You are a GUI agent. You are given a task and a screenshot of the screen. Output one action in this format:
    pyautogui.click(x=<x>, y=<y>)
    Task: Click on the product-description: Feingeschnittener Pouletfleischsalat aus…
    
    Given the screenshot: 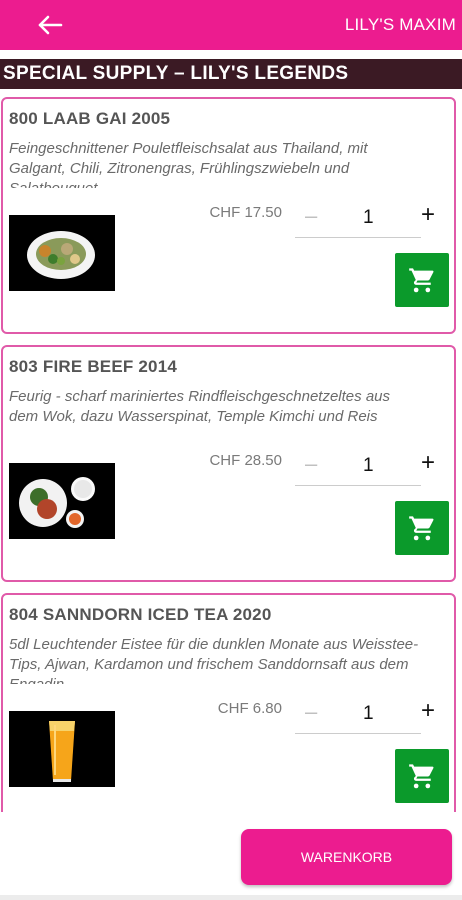 What is the action you would take?
    pyautogui.click(x=188, y=164)
    